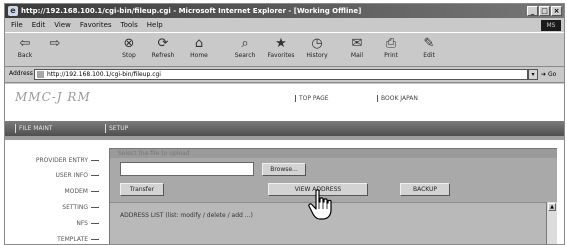 The width and height of the screenshot is (567, 245). What do you see at coordinates (333, 153) in the screenshot?
I see `panel-caption-bar: Select the file to upload` at bounding box center [333, 153].